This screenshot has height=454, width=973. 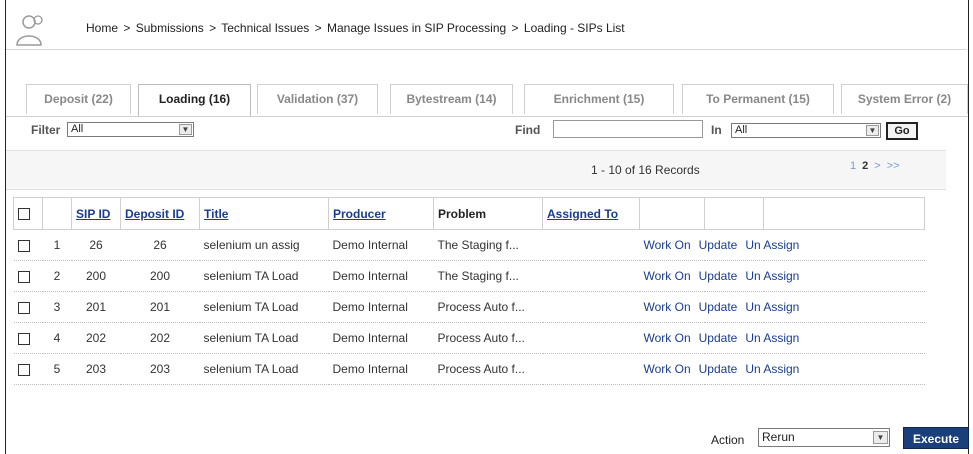 What do you see at coordinates (77, 129) in the screenshot?
I see `filter-select-value: All` at bounding box center [77, 129].